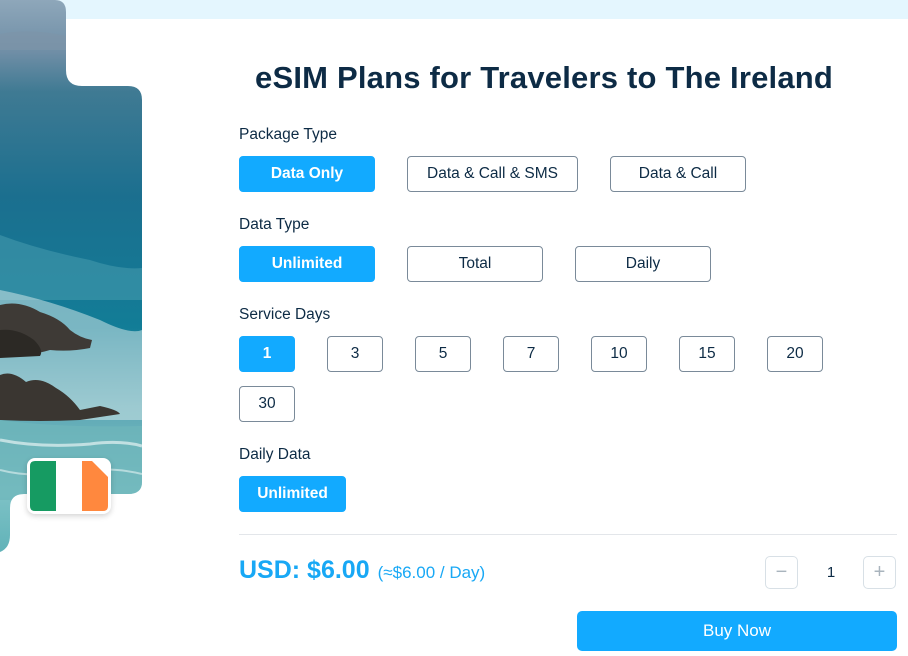  I want to click on buy-now-button: Buy Now, so click(737, 631).